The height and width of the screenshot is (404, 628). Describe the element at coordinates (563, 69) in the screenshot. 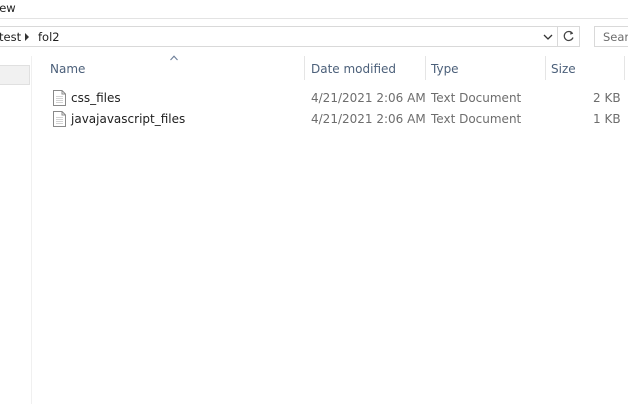

I see `column-header-size-label: Size` at that location.